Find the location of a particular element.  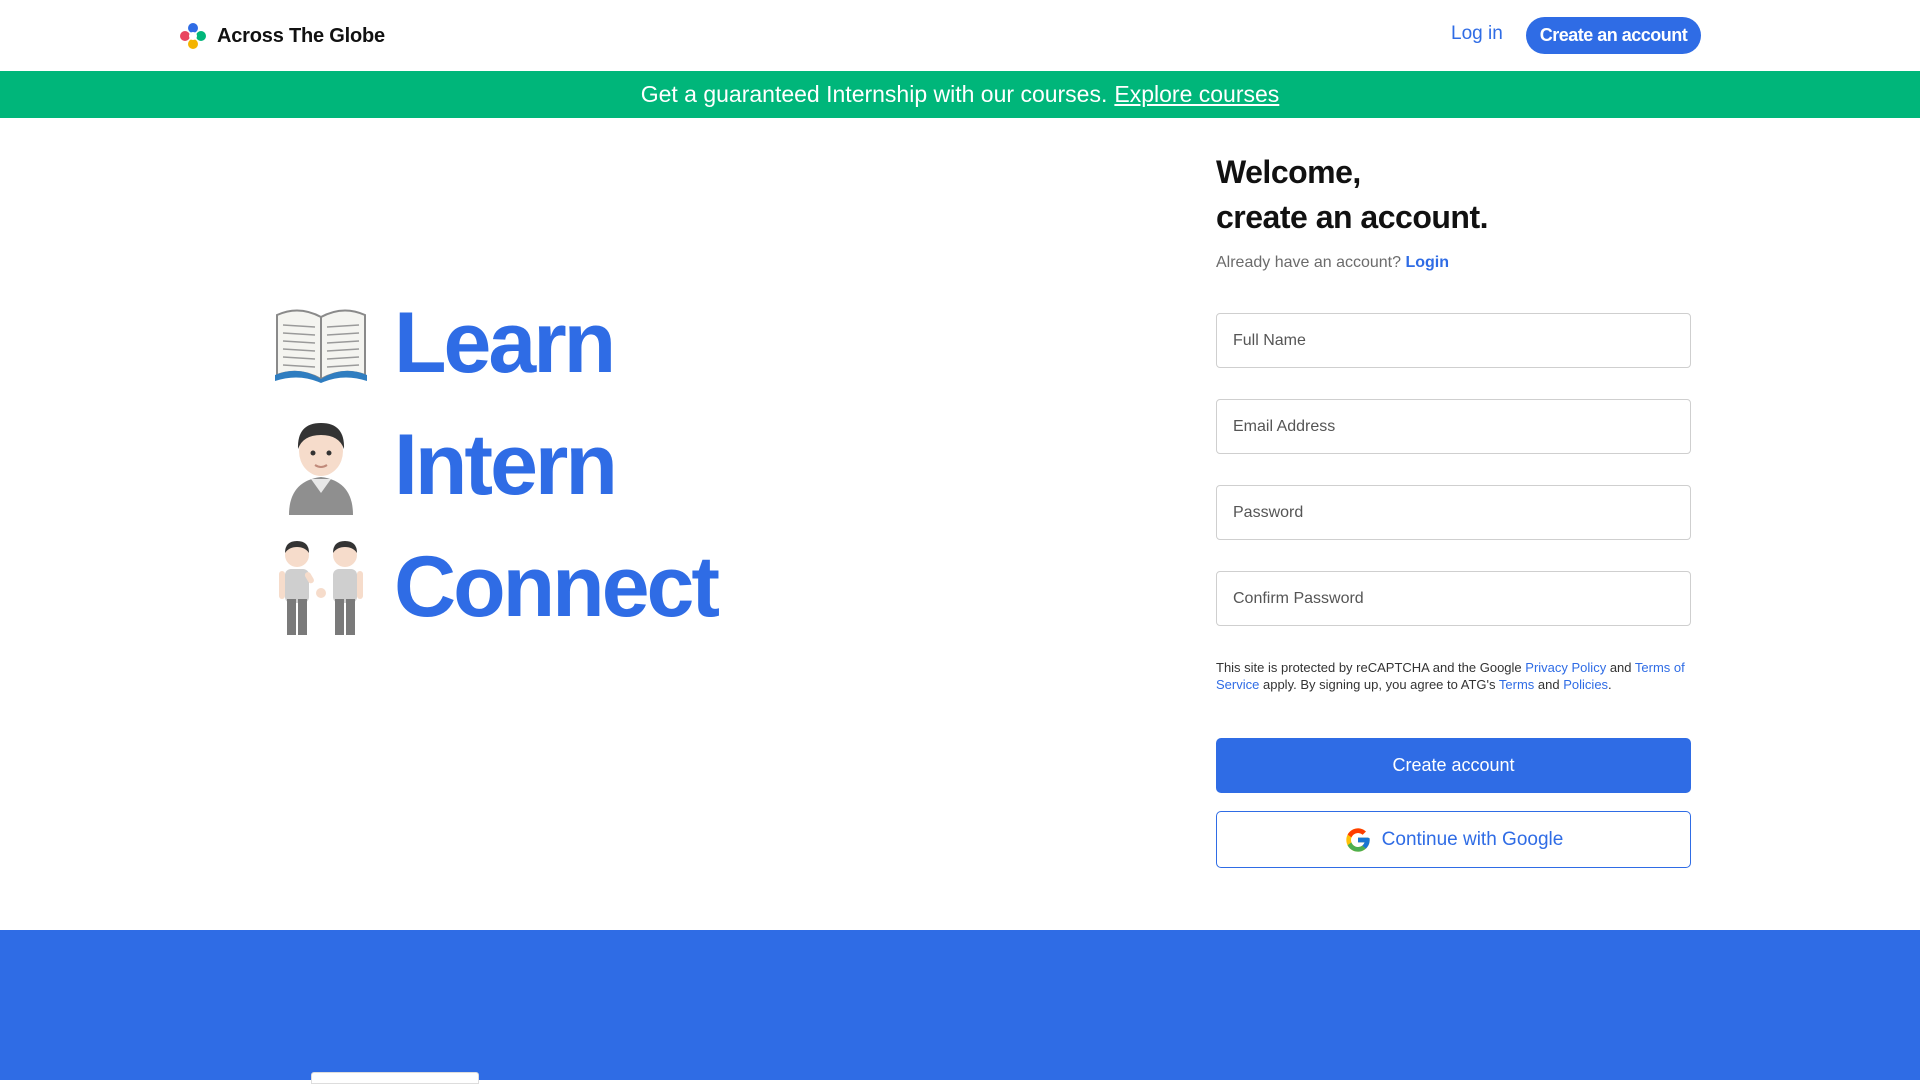

legal-text-2: apply. By signing up, you agree to ATG's is located at coordinates (1379, 684).